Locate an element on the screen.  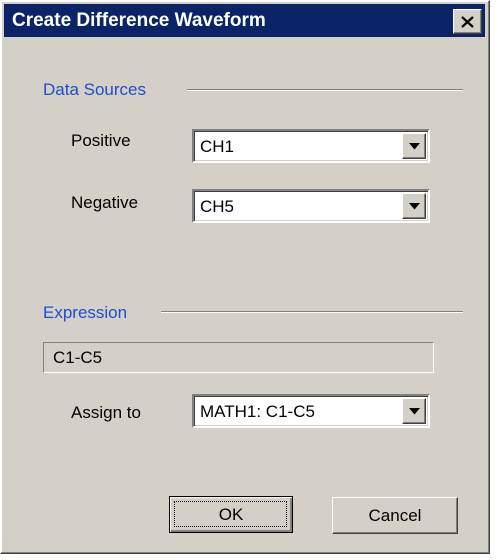
assign-to-dropdown-button is located at coordinates (414, 411).